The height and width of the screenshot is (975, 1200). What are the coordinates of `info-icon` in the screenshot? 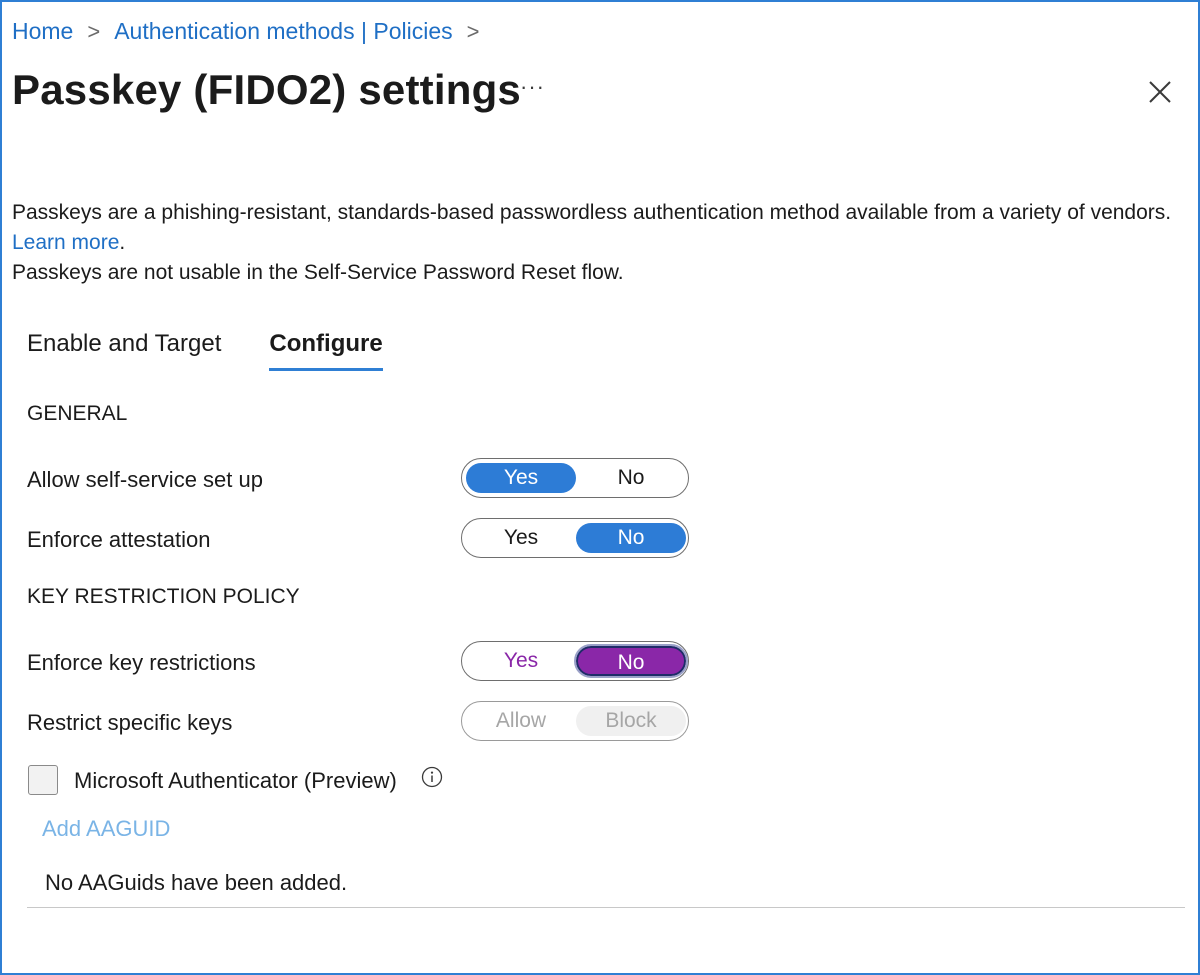 It's located at (432, 777).